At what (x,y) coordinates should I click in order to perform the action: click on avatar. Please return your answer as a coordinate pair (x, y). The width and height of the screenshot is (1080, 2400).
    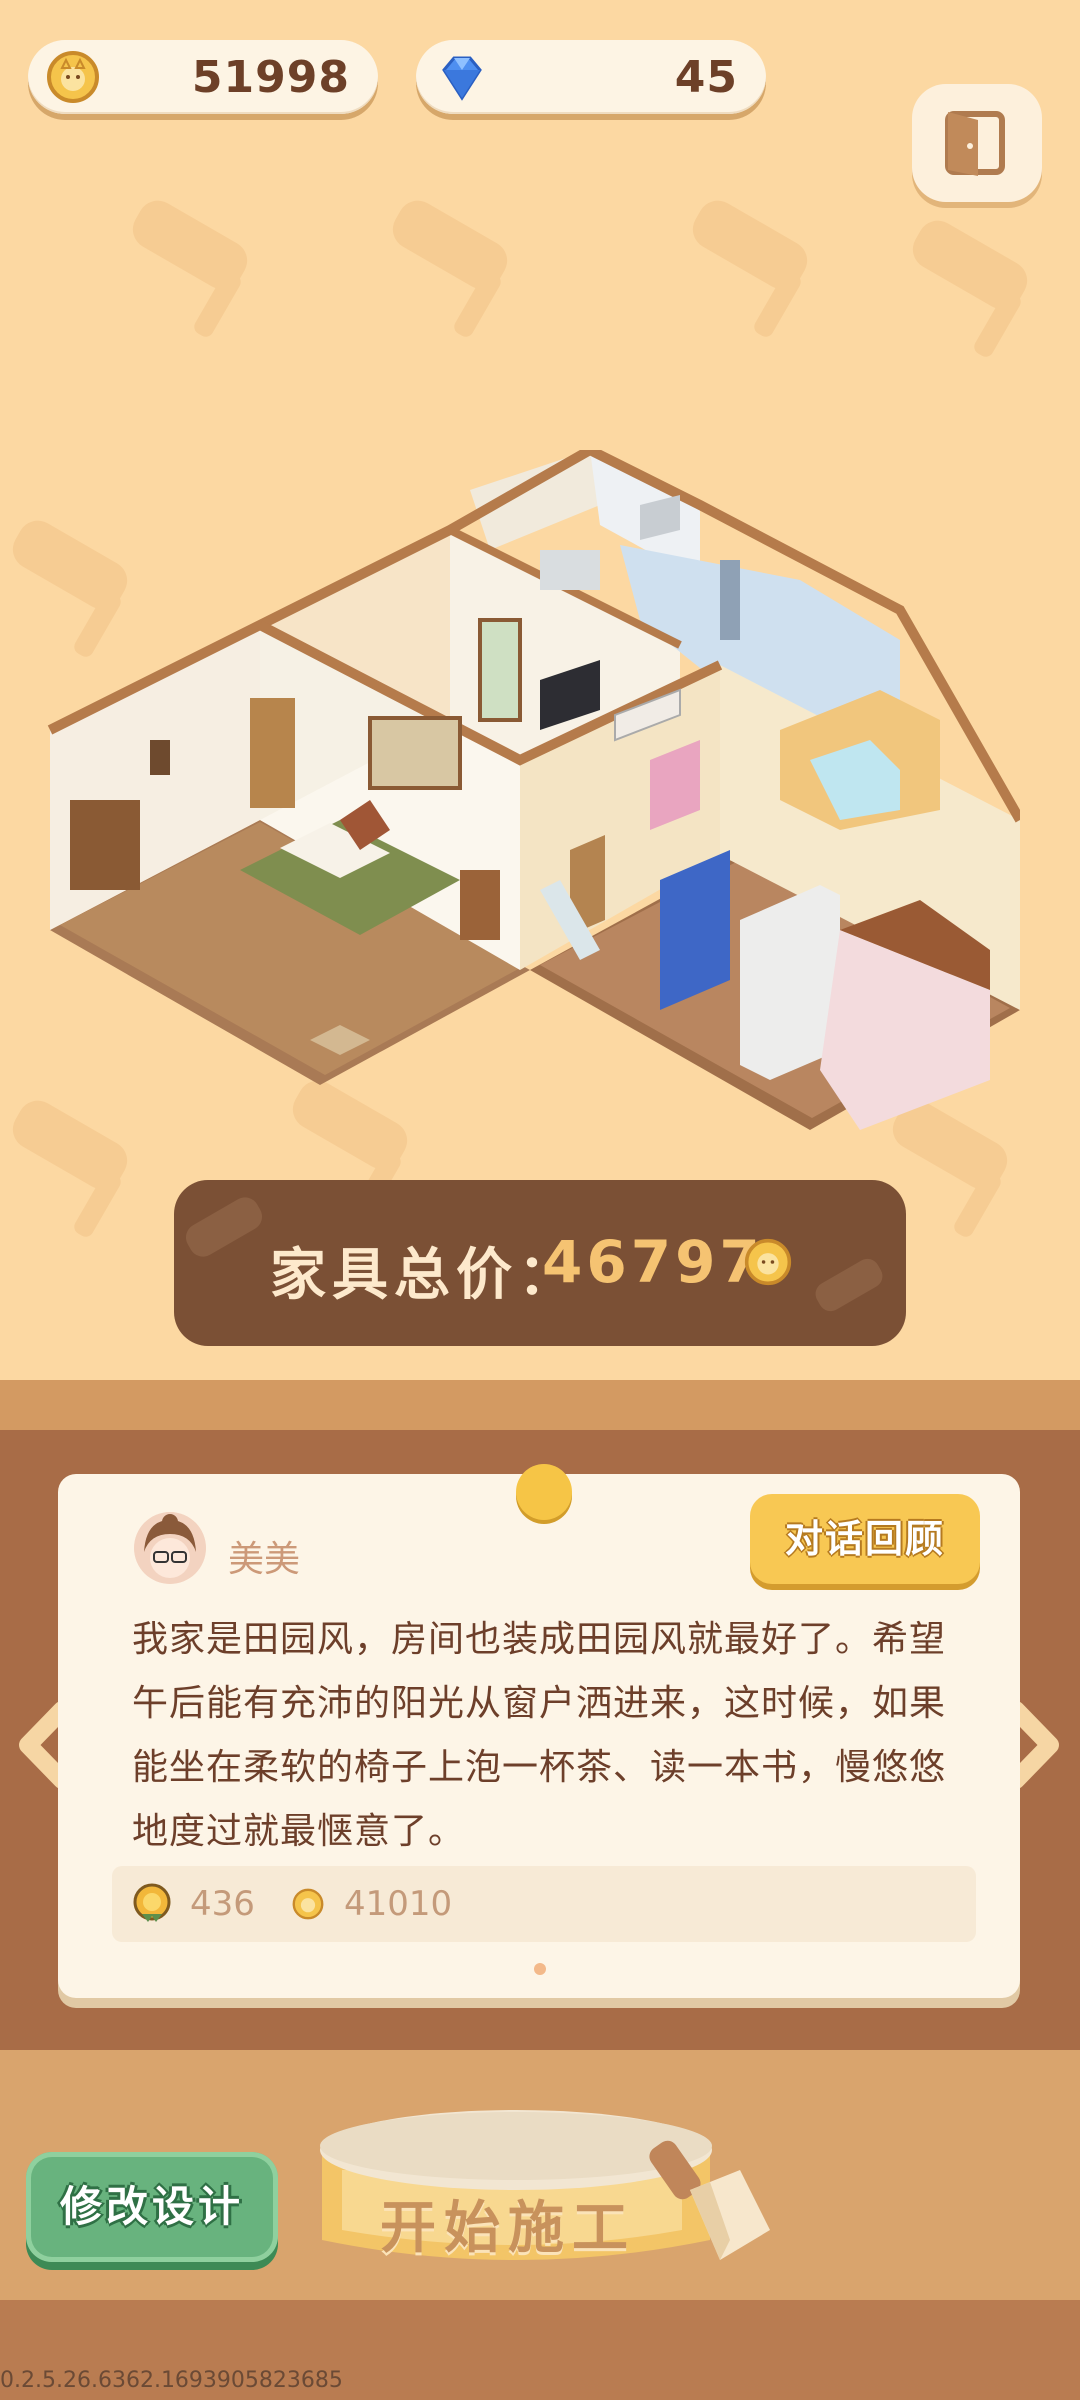
    Looking at the image, I should click on (170, 1548).